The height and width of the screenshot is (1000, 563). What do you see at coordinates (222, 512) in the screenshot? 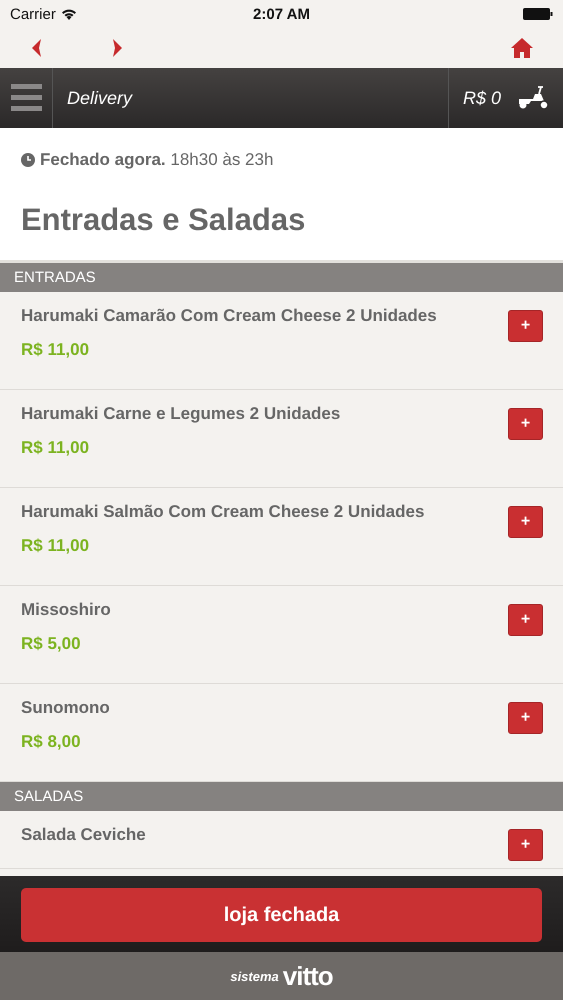
I see `item-name: Harumaki Salmão Com Cream Cheese 2 Unidades` at bounding box center [222, 512].